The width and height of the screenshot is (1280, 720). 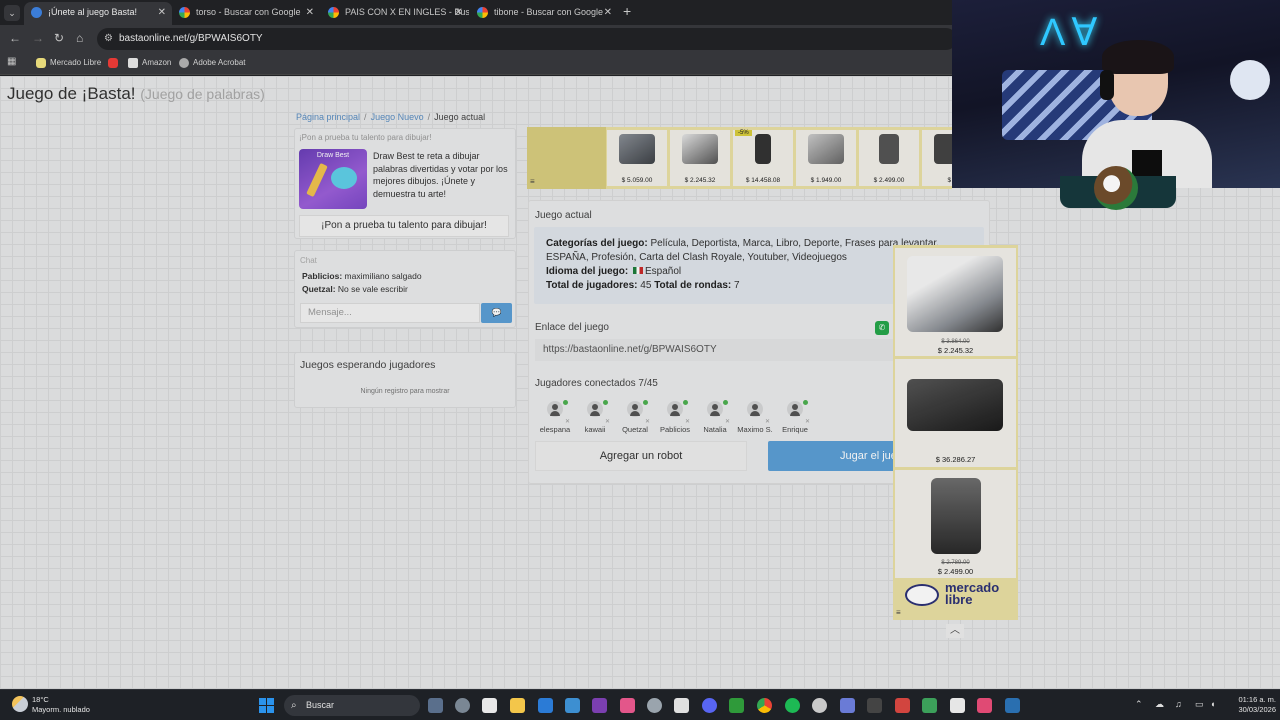 What do you see at coordinates (1012, 705) in the screenshot?
I see `steam-icon` at bounding box center [1012, 705].